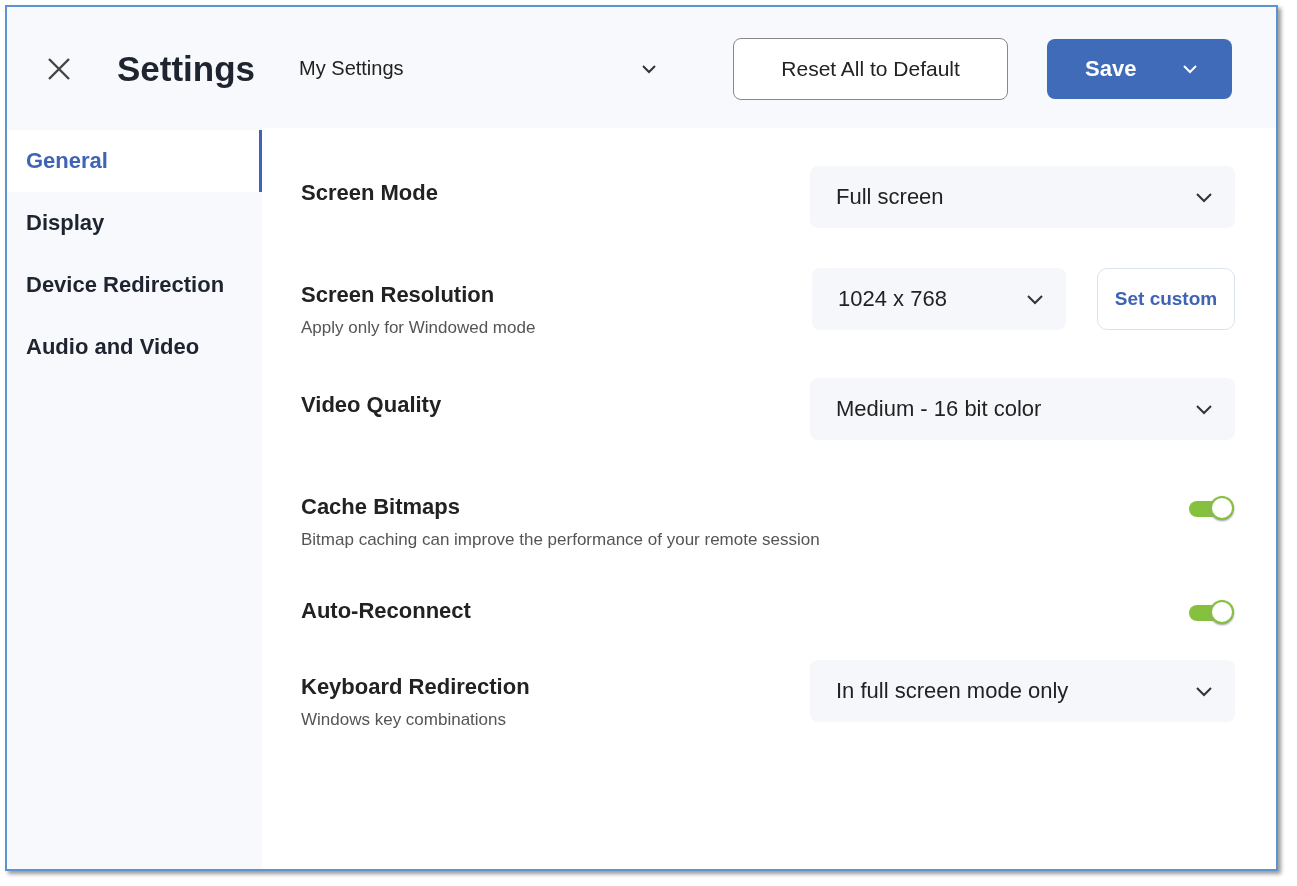 This screenshot has height=886, width=1297. I want to click on setting-description: Bitmap caching can improve the performance of your remote session, so click(561, 540).